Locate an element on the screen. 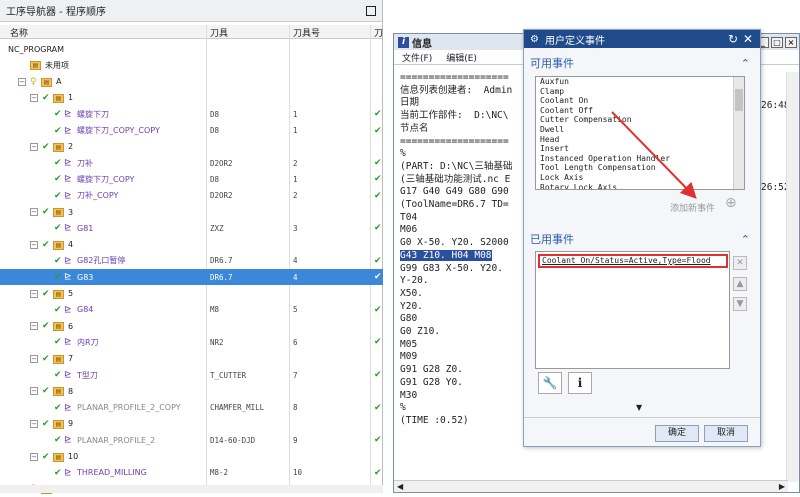 This screenshot has width=800, height=497. operation-row: ✔ ⊵ 刀补 D2OR2 2 ✔ is located at coordinates (191, 163).